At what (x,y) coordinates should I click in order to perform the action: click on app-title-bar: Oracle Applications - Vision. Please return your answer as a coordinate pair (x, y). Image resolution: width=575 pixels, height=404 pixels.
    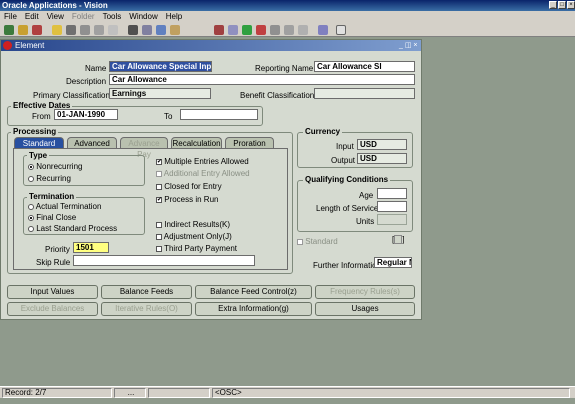
    Looking at the image, I should click on (287, 5).